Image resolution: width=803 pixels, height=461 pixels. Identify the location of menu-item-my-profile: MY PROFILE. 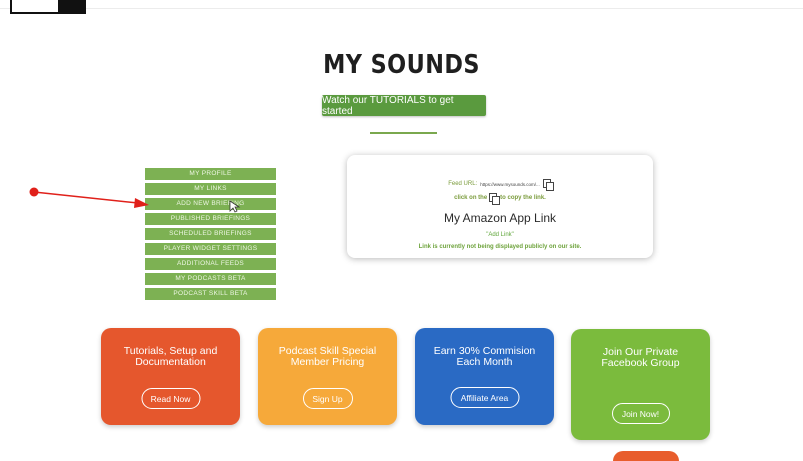
(210, 174).